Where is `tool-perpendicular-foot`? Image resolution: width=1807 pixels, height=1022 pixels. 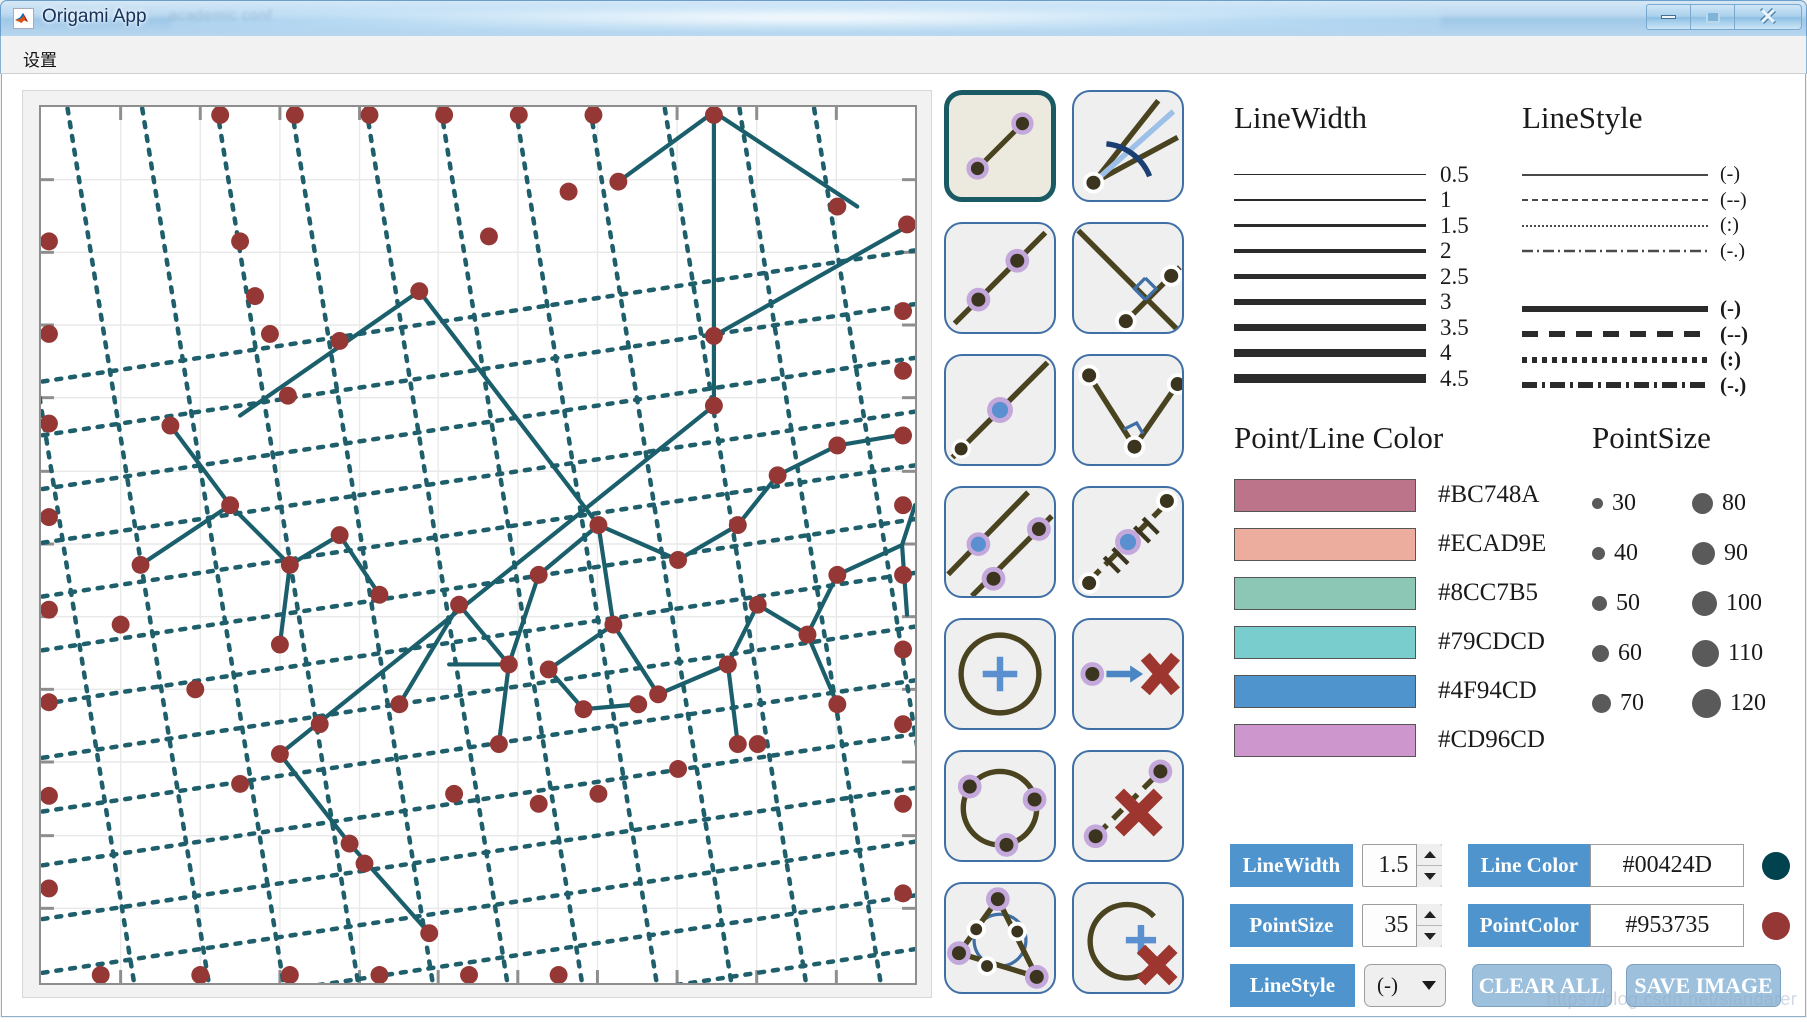 tool-perpendicular-foot is located at coordinates (1128, 410).